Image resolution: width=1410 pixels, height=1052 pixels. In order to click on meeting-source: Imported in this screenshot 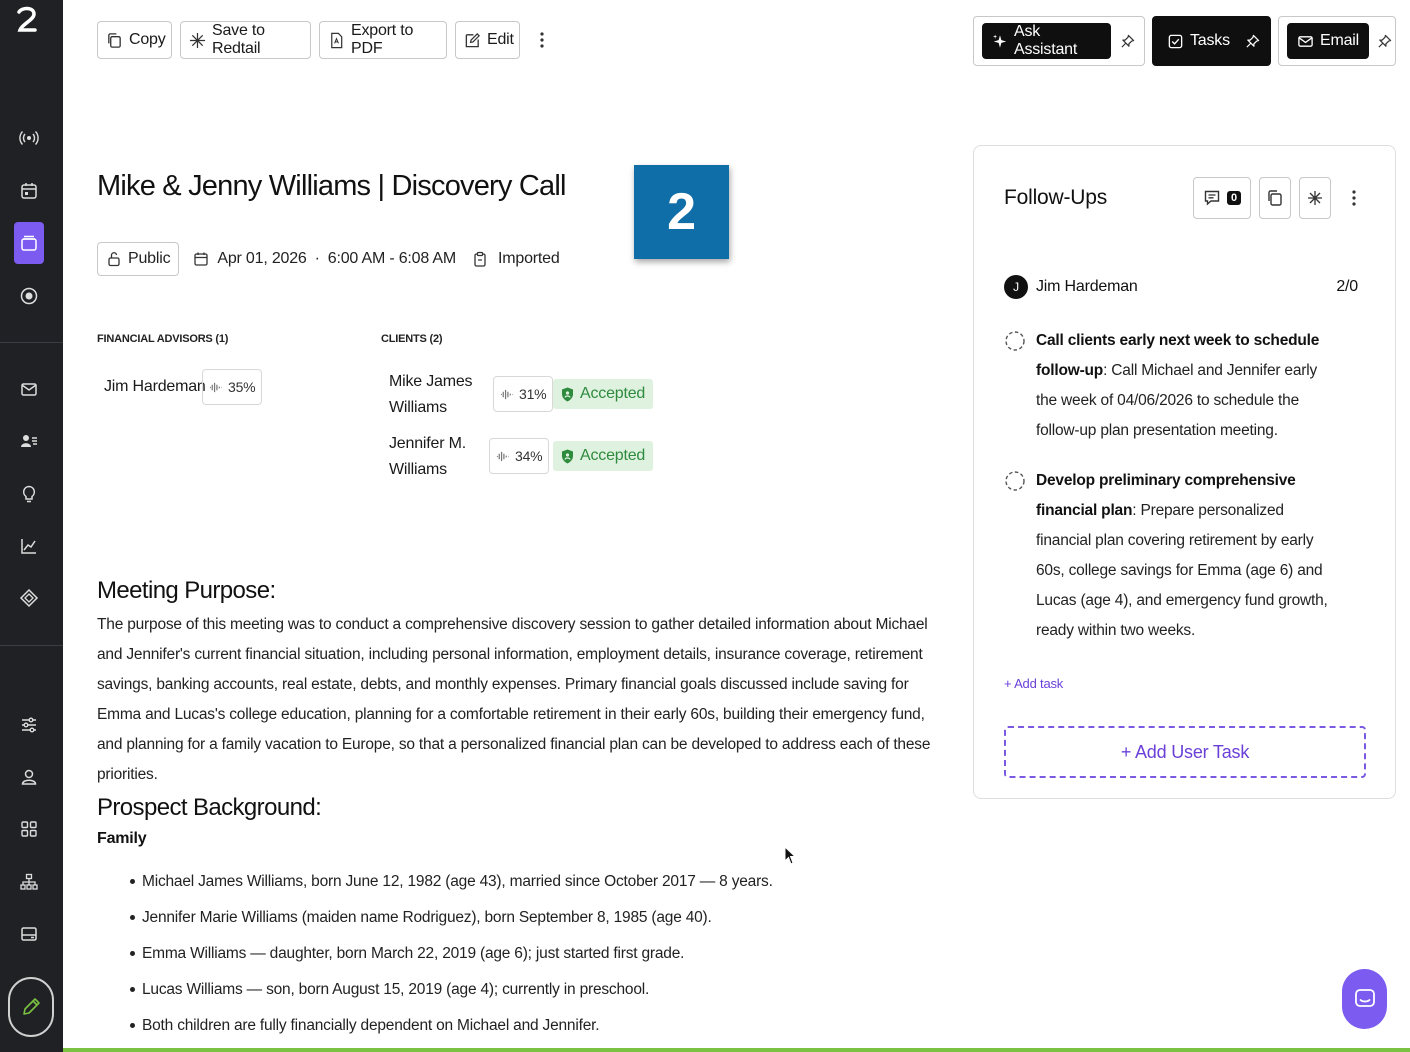, I will do `click(516, 259)`.